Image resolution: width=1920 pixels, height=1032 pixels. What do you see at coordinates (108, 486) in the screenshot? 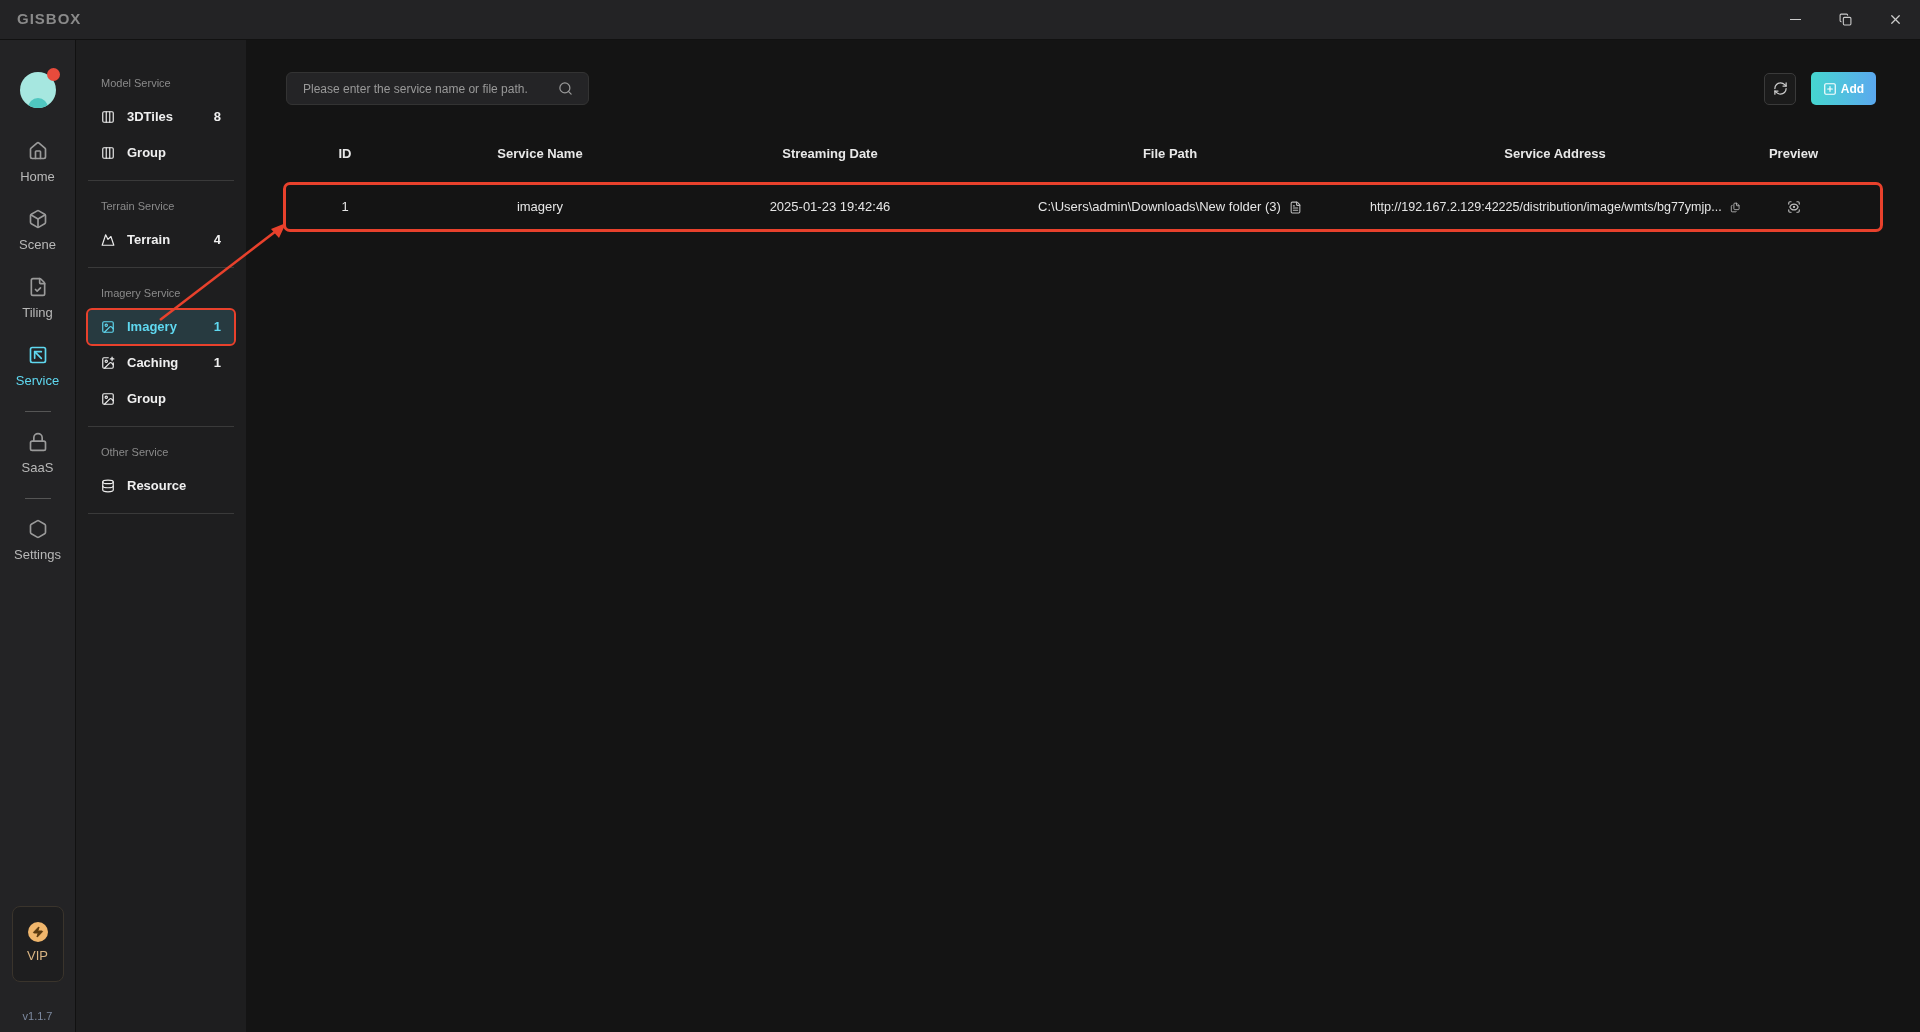
I see `database-icon` at bounding box center [108, 486].